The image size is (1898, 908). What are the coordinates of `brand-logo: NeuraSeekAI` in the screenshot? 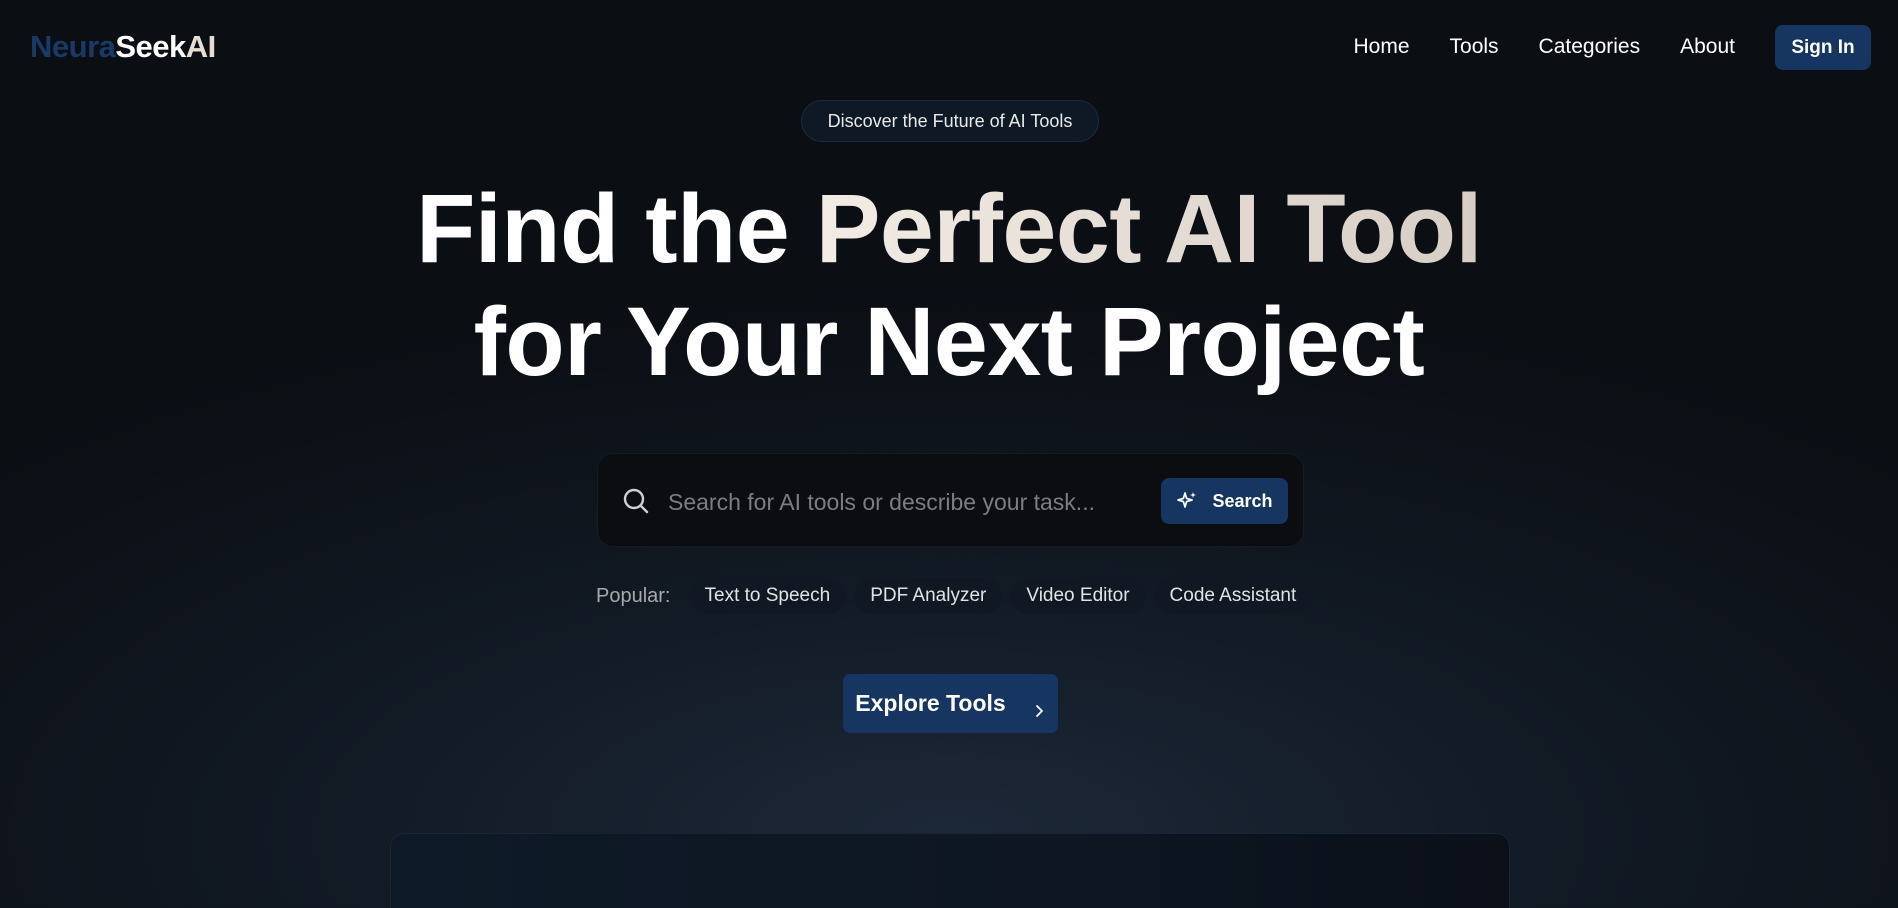 It's located at (123, 47).